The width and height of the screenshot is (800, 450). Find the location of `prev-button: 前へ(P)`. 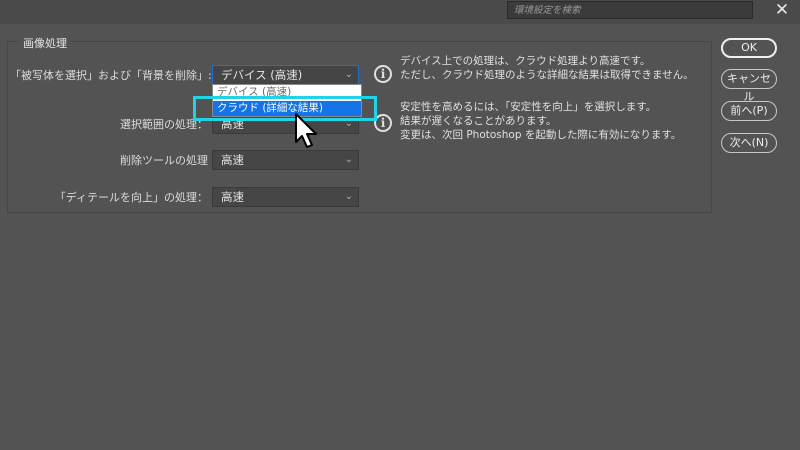

prev-button: 前へ(P) is located at coordinates (749, 111).